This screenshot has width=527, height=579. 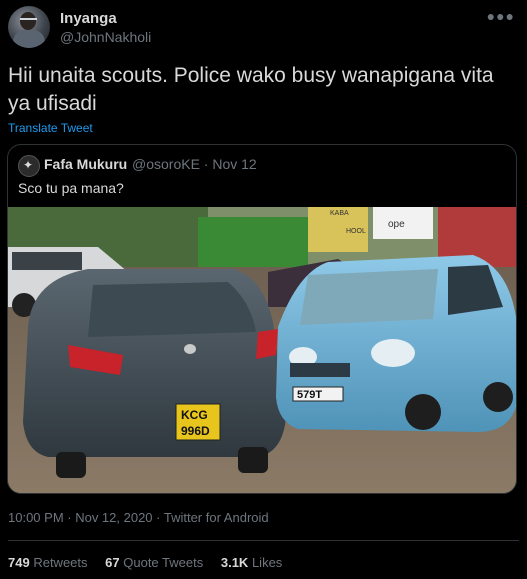 I want to click on quoted-author-avatar: ✦, so click(x=29, y=166).